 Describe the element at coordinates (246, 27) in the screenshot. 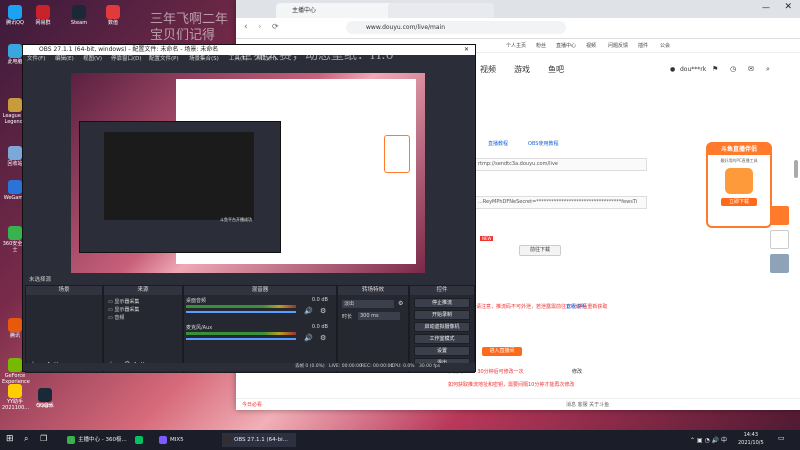

I see `back-icon: ‹` at that location.